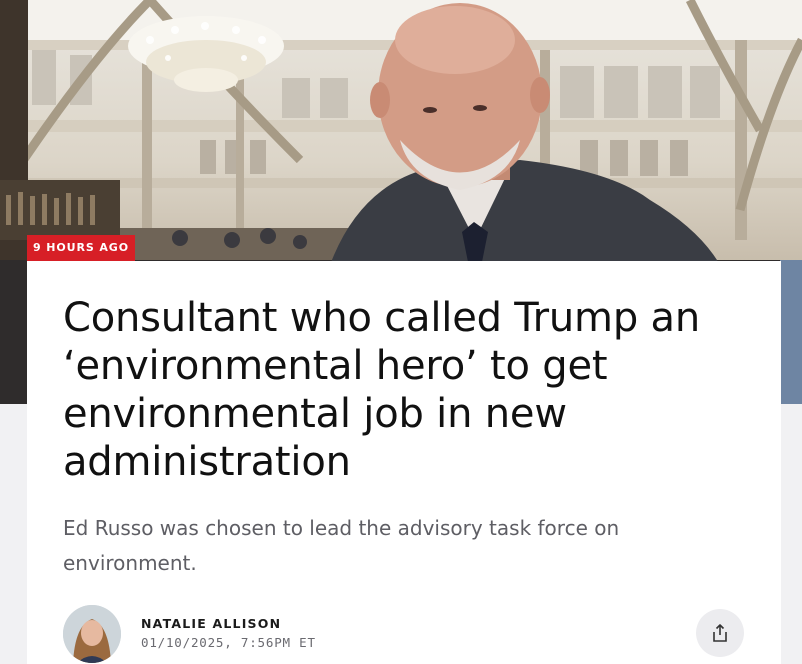  I want to click on author-avatar-illustration, so click(92, 634).